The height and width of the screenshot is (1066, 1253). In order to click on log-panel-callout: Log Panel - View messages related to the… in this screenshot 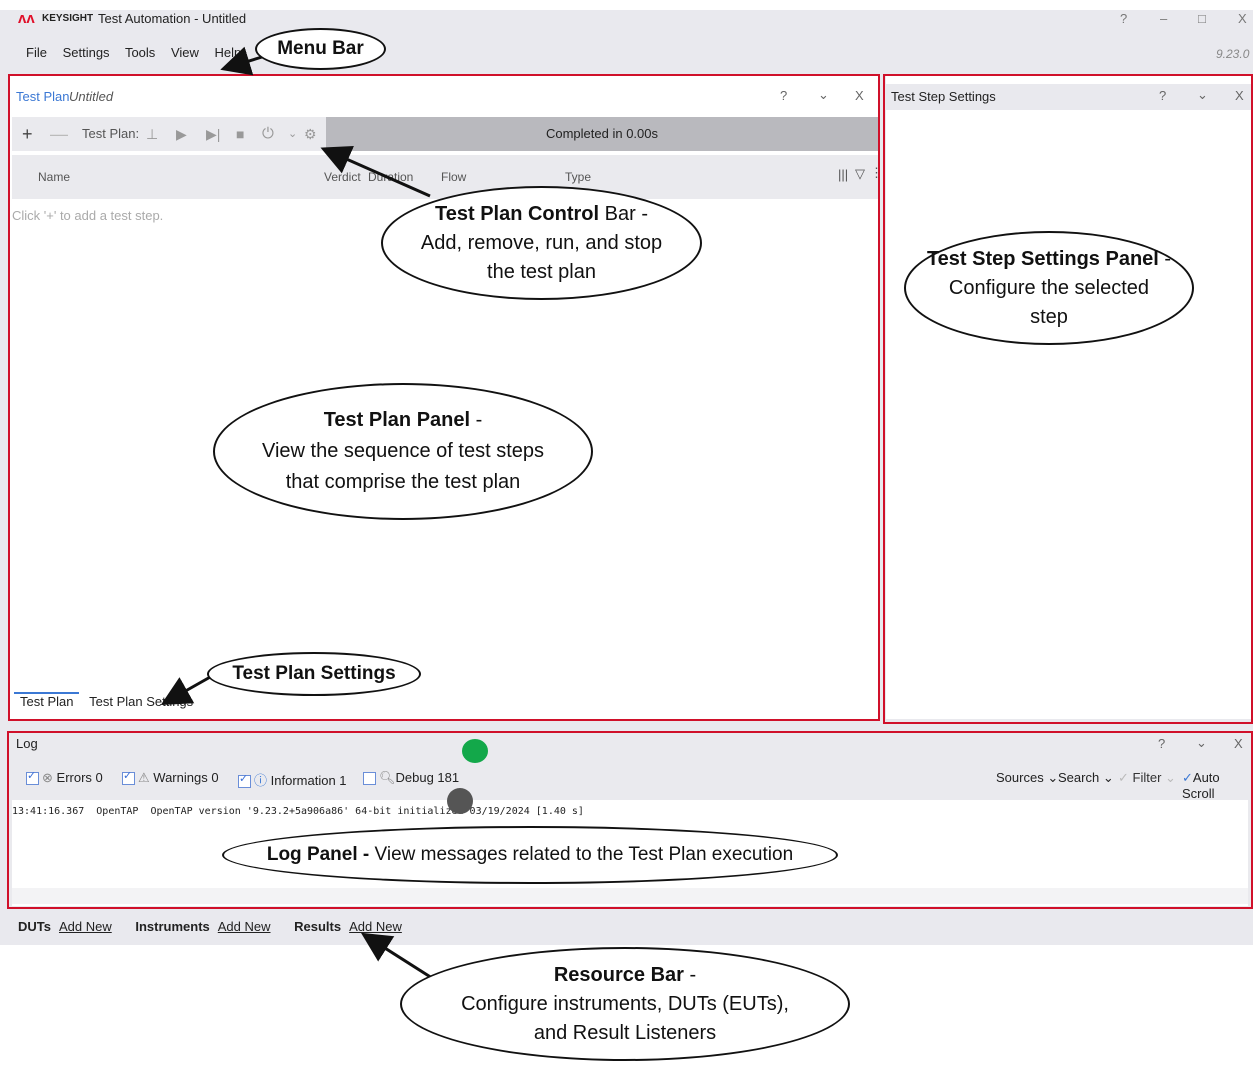, I will do `click(530, 855)`.